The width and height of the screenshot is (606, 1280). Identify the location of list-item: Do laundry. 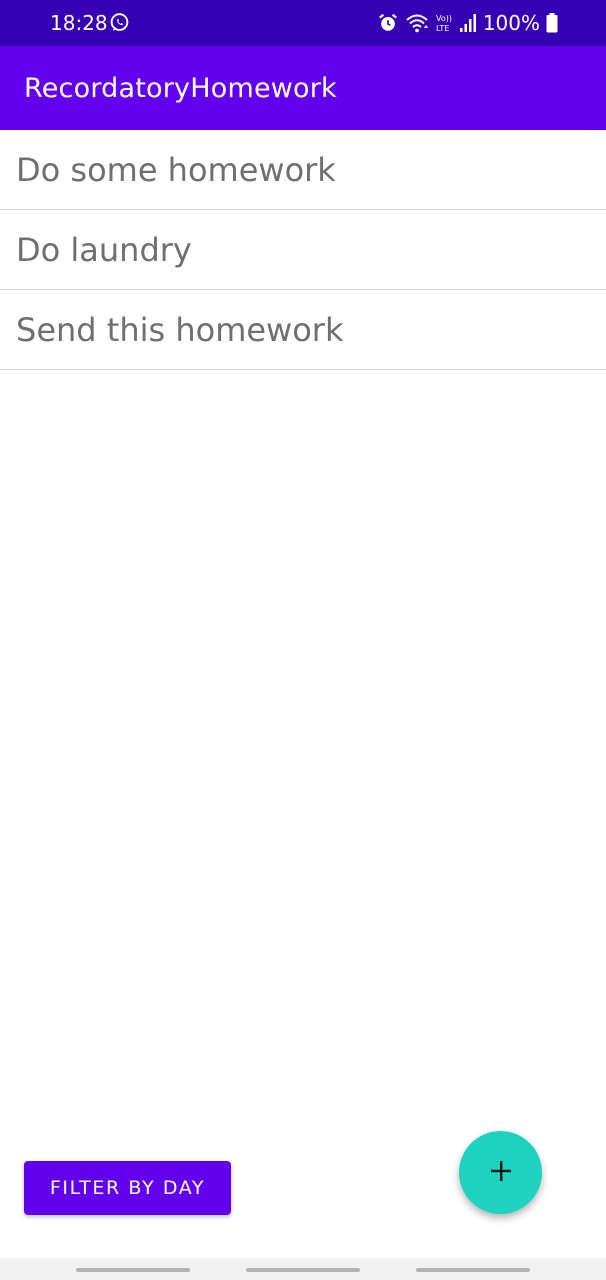
(303, 250).